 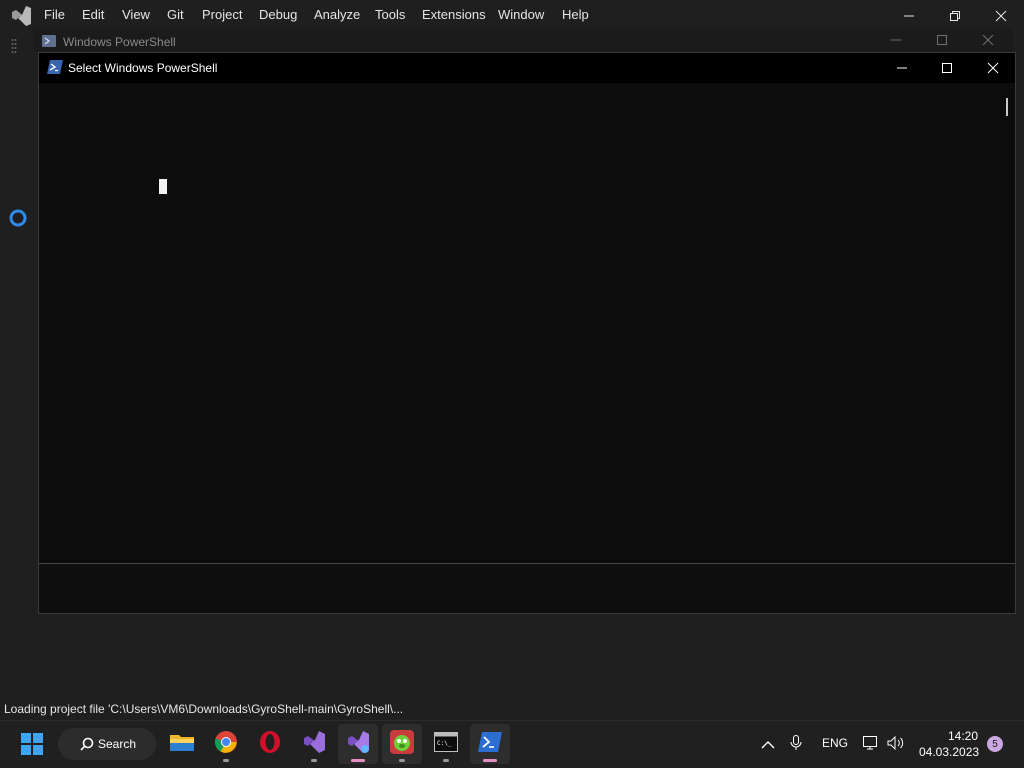 What do you see at coordinates (136, 14) in the screenshot?
I see `menu-view: View` at bounding box center [136, 14].